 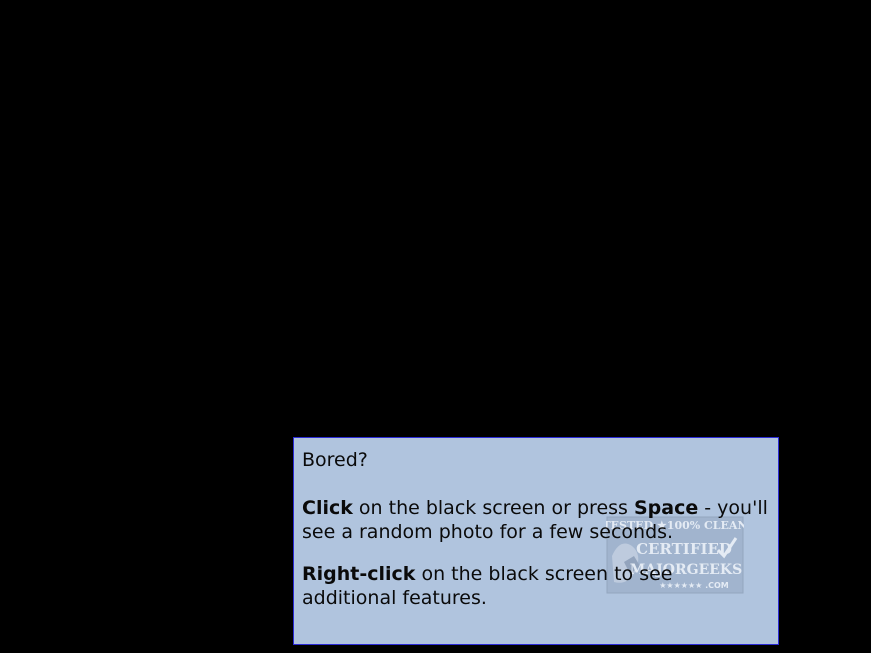 What do you see at coordinates (666, 508) in the screenshot?
I see `space-keyword: Space` at bounding box center [666, 508].